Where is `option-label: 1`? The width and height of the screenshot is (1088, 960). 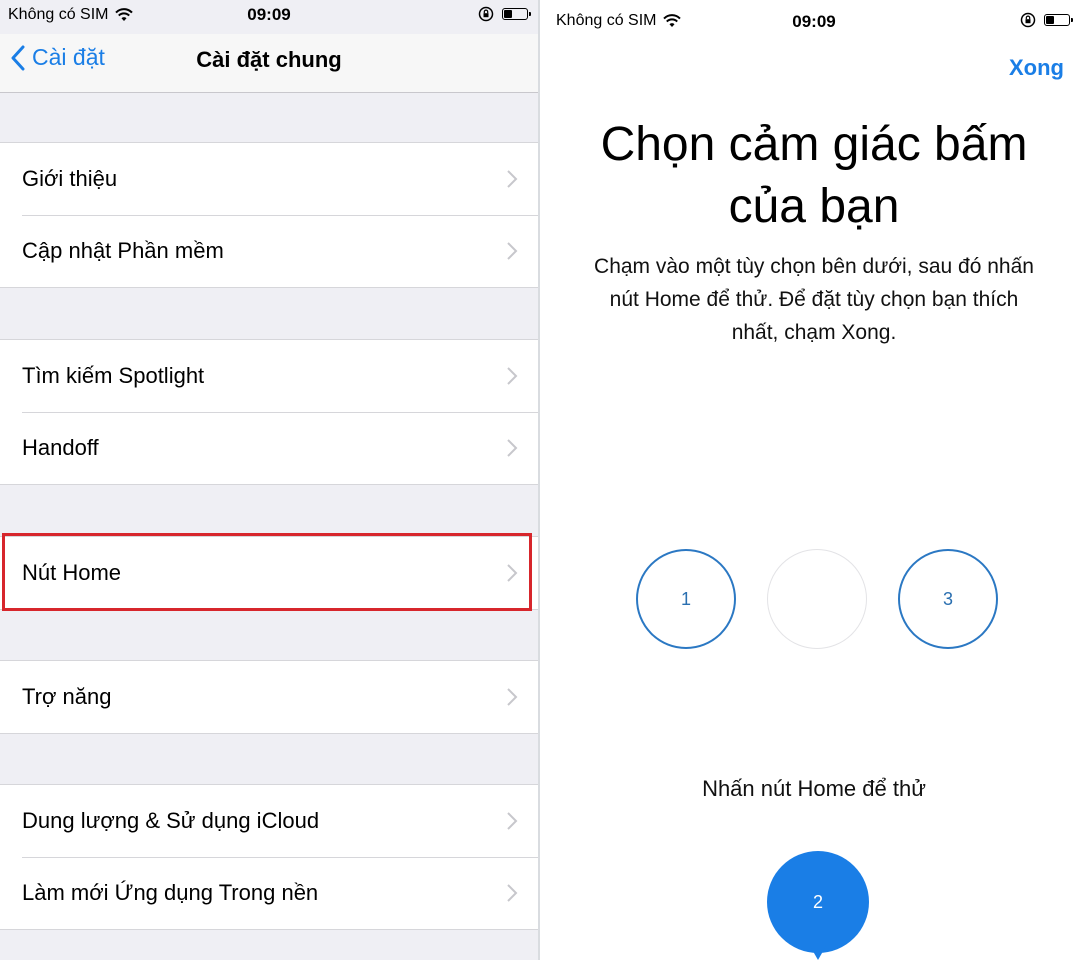 option-label: 1 is located at coordinates (685, 598).